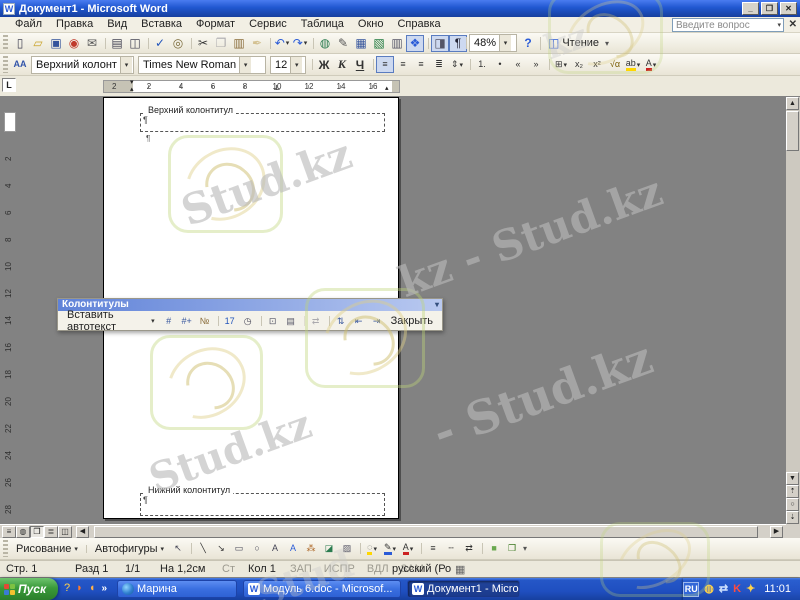  I want to click on redo-button: ↷ ▾, so click(300, 43).